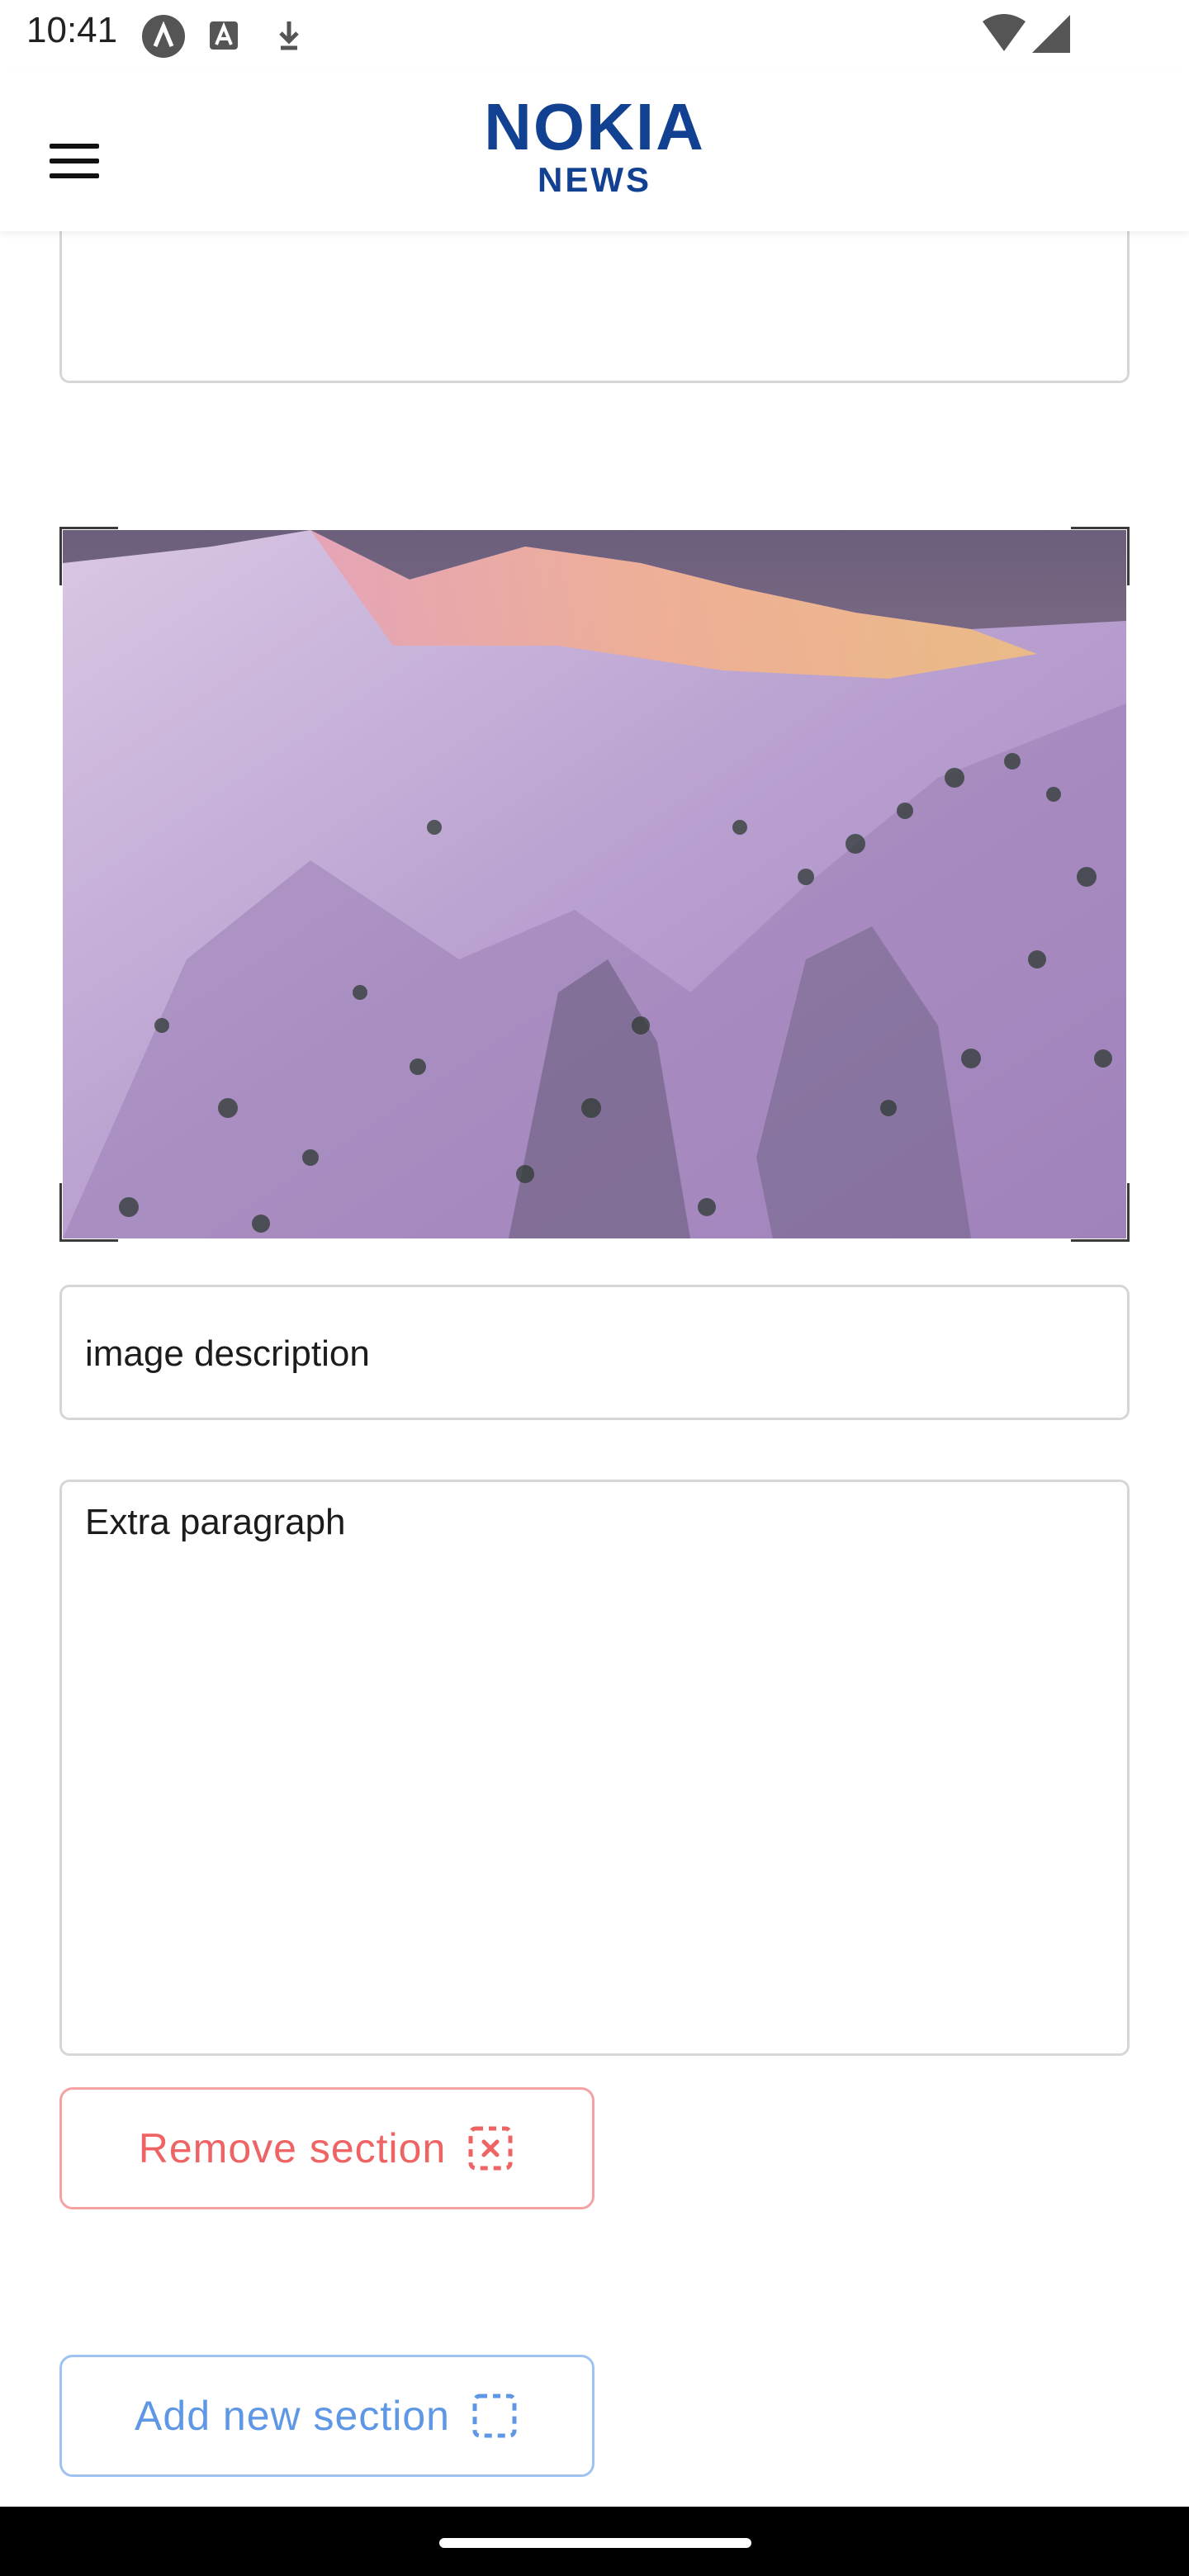 The image size is (1189, 2576). I want to click on app-a-icon, so click(163, 36).